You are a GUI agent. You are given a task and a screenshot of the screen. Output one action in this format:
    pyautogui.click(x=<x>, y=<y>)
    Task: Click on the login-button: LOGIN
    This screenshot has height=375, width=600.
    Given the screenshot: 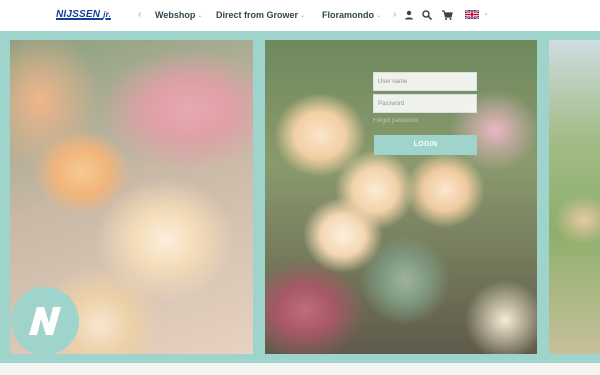 What is the action you would take?
    pyautogui.click(x=425, y=145)
    